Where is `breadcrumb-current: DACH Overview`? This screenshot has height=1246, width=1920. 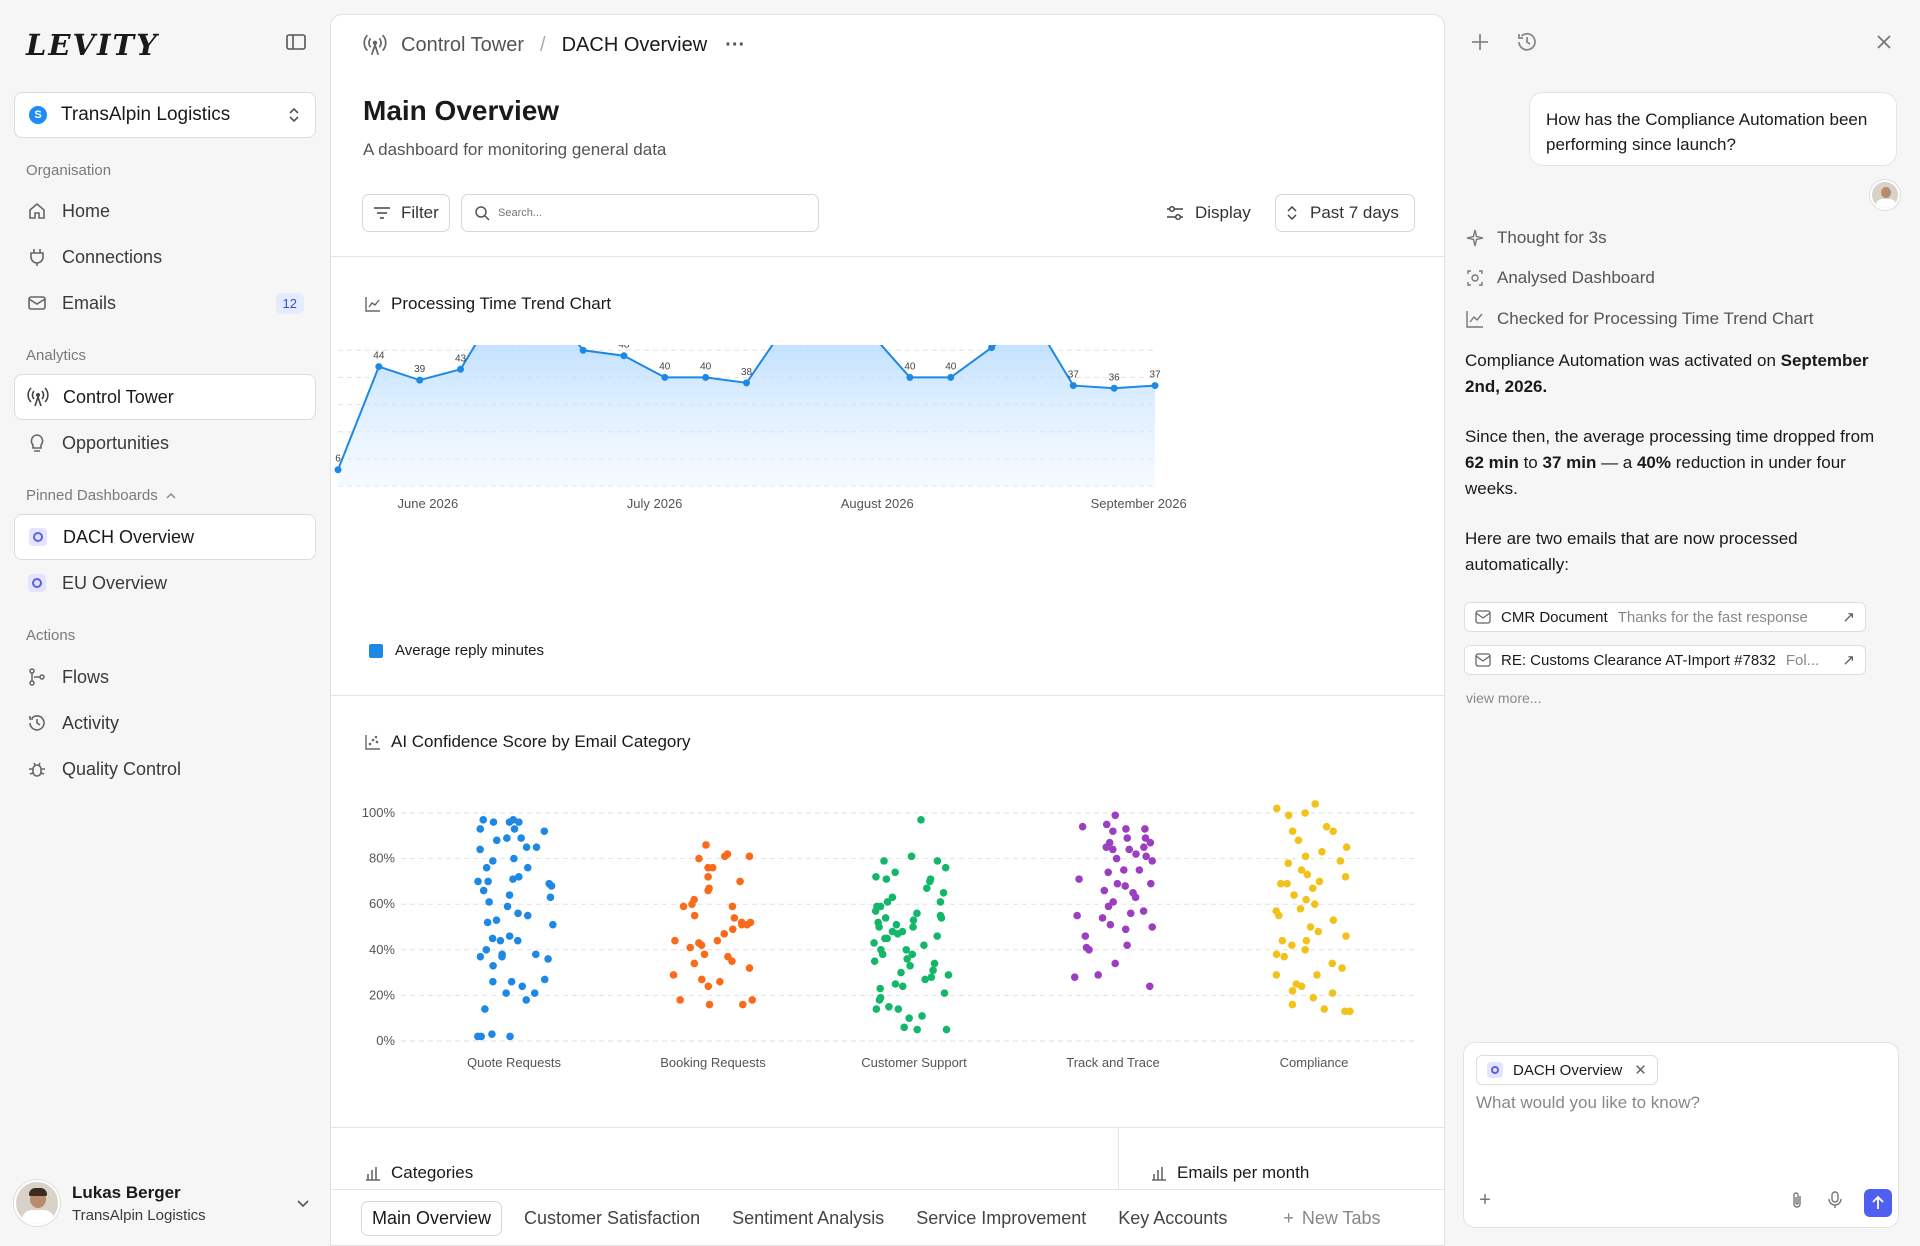
breadcrumb-current: DACH Overview is located at coordinates (634, 44).